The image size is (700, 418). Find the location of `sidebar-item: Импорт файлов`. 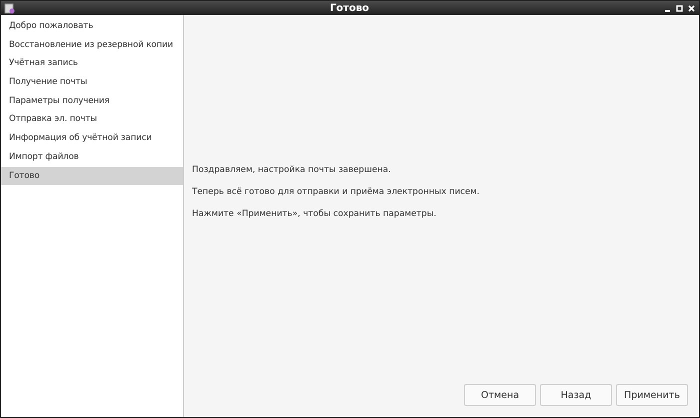

sidebar-item: Импорт файлов is located at coordinates (92, 157).